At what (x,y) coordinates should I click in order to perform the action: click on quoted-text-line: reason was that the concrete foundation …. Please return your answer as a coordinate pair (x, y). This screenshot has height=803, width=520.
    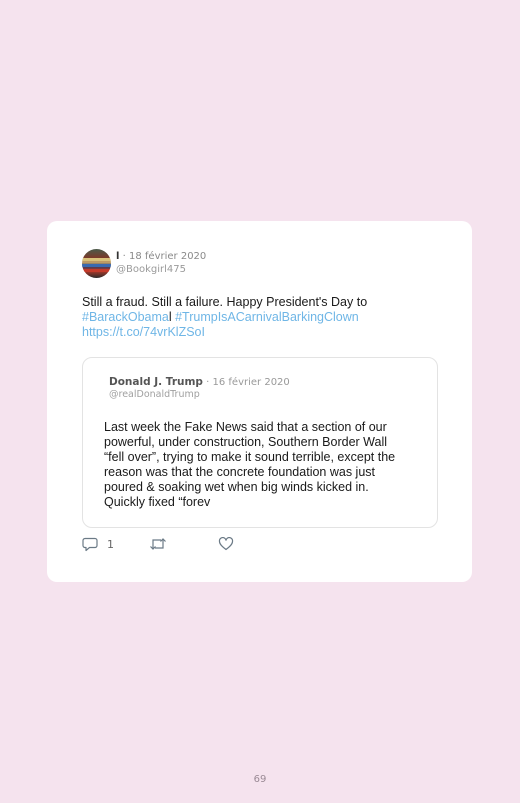
    Looking at the image, I should click on (239, 472).